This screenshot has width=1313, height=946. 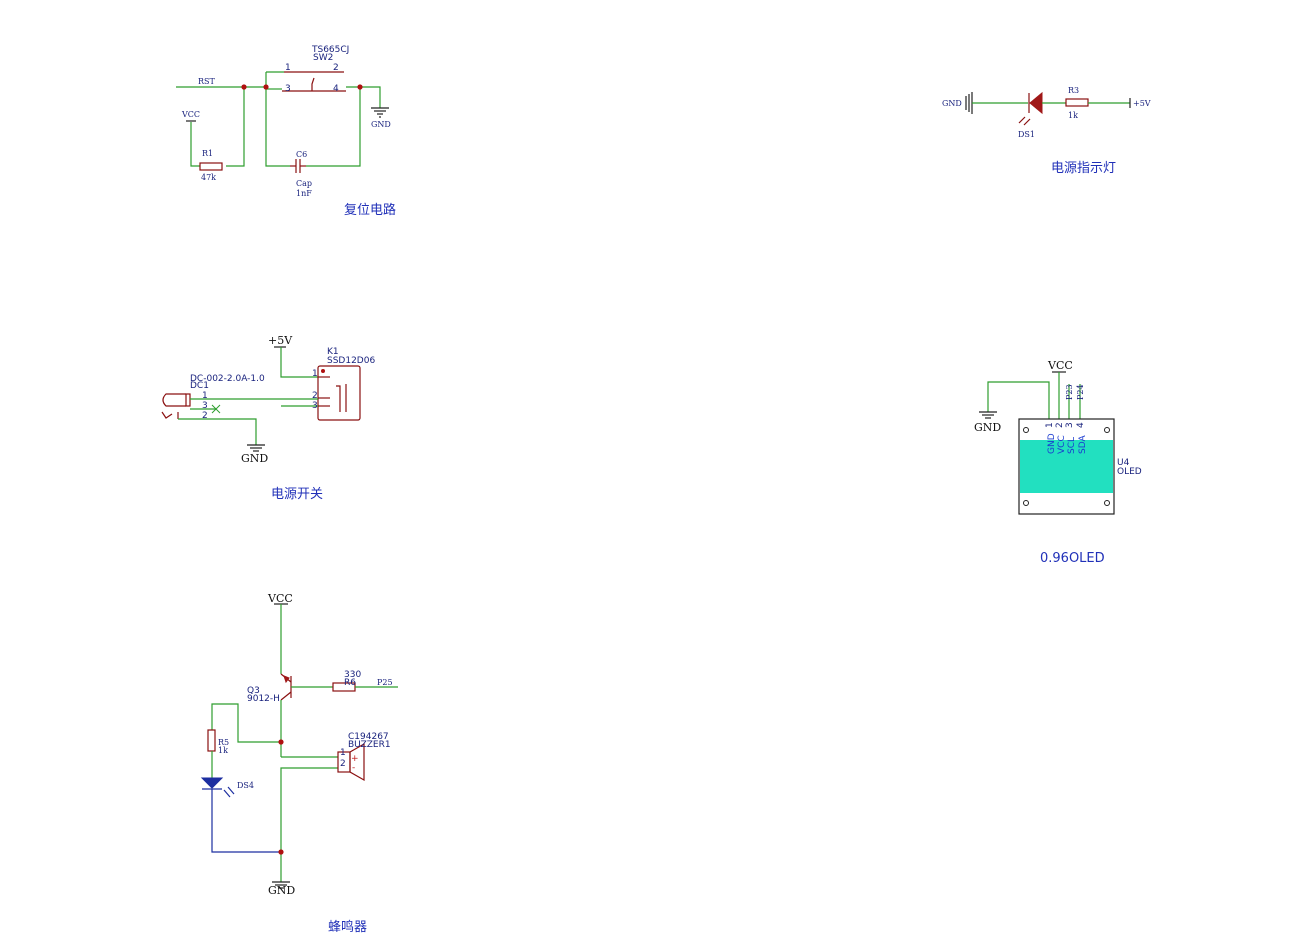 What do you see at coordinates (1083, 168) in the screenshot?
I see `power-led-title: 电源指示灯` at bounding box center [1083, 168].